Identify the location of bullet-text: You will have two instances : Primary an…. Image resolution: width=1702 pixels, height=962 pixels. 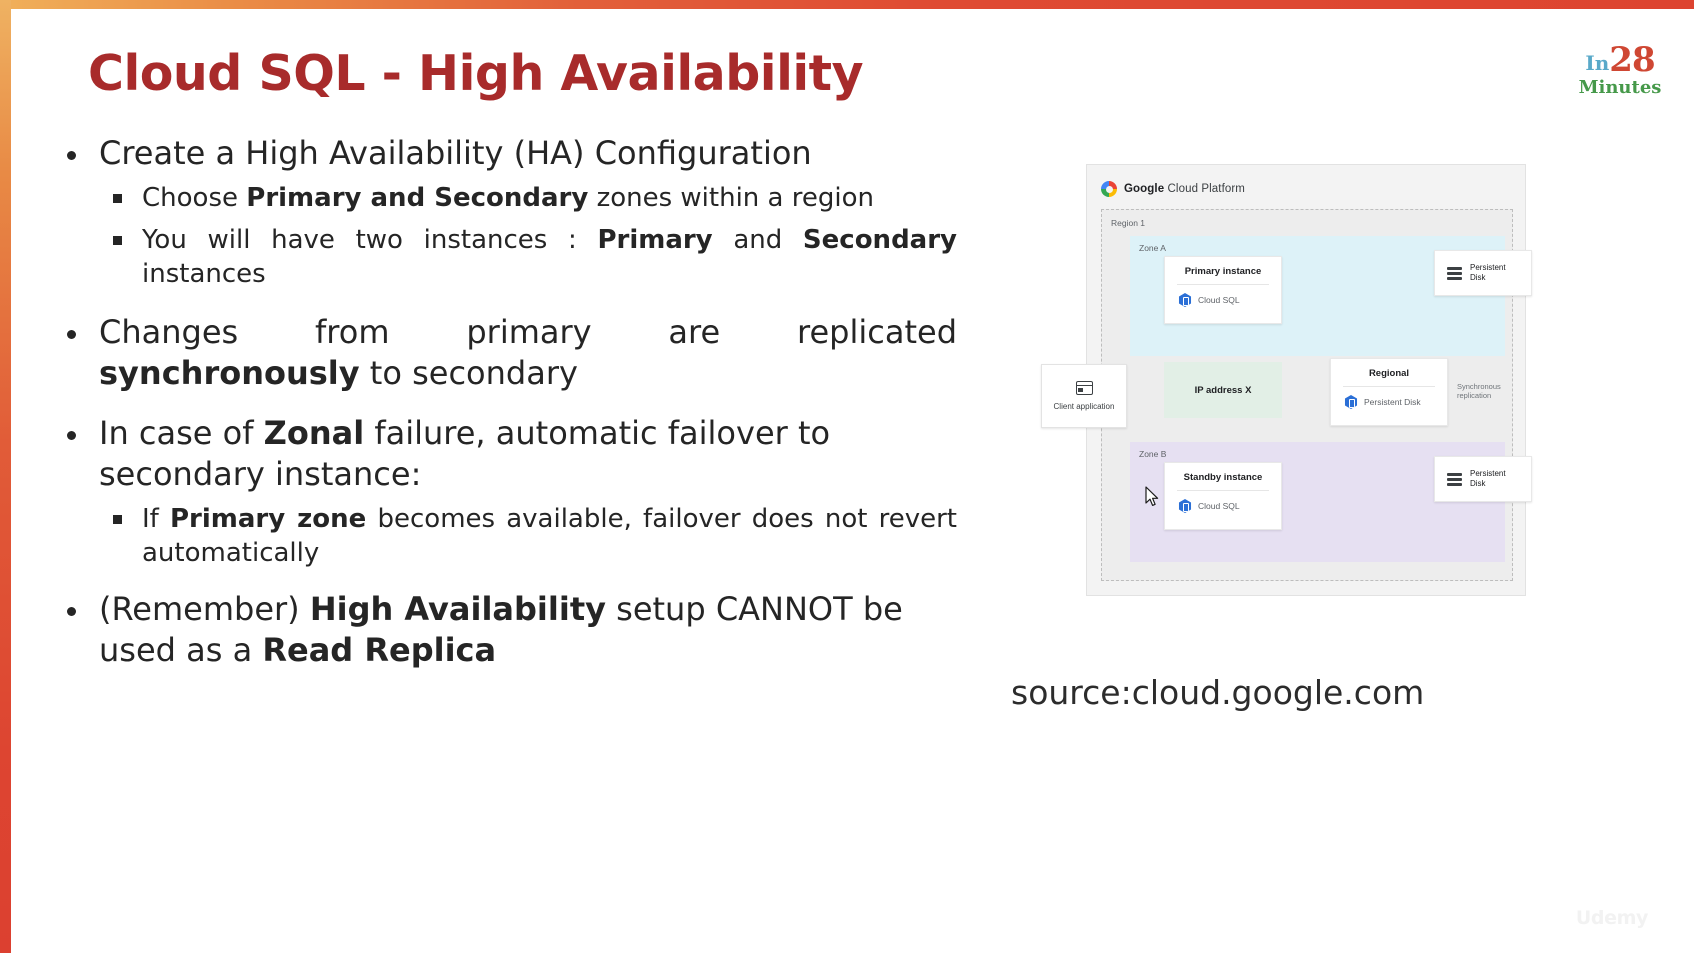
(549, 257).